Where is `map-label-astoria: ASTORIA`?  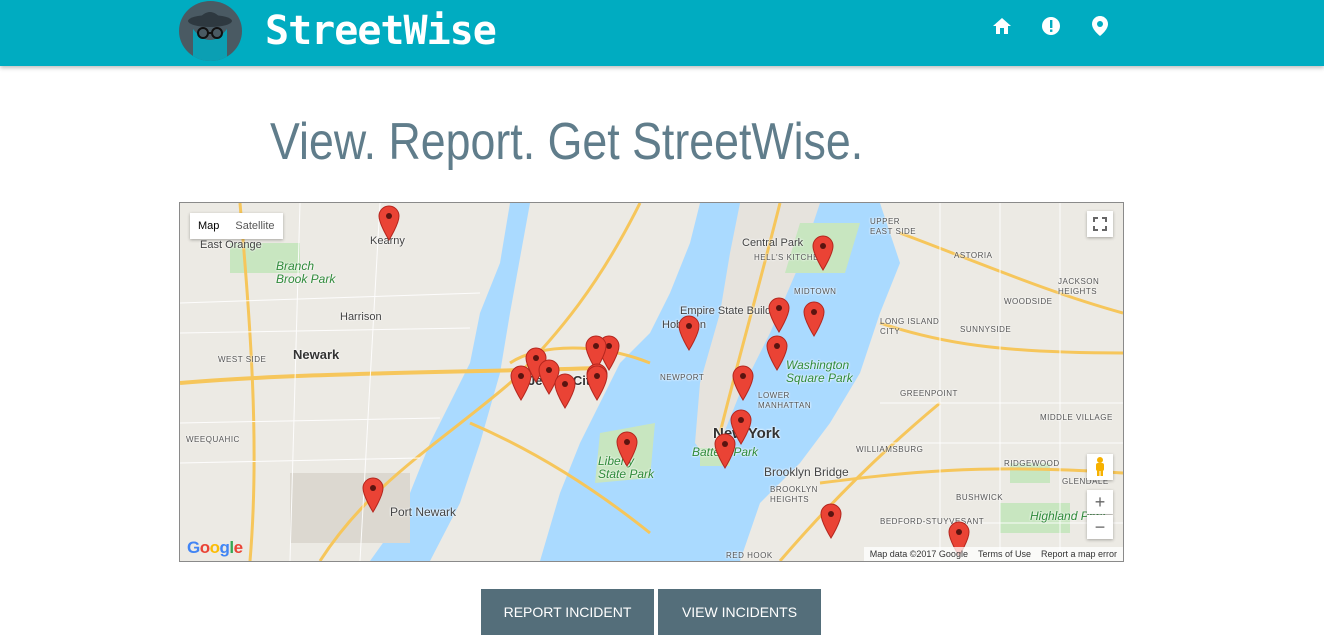
map-label-astoria: ASTORIA is located at coordinates (973, 255).